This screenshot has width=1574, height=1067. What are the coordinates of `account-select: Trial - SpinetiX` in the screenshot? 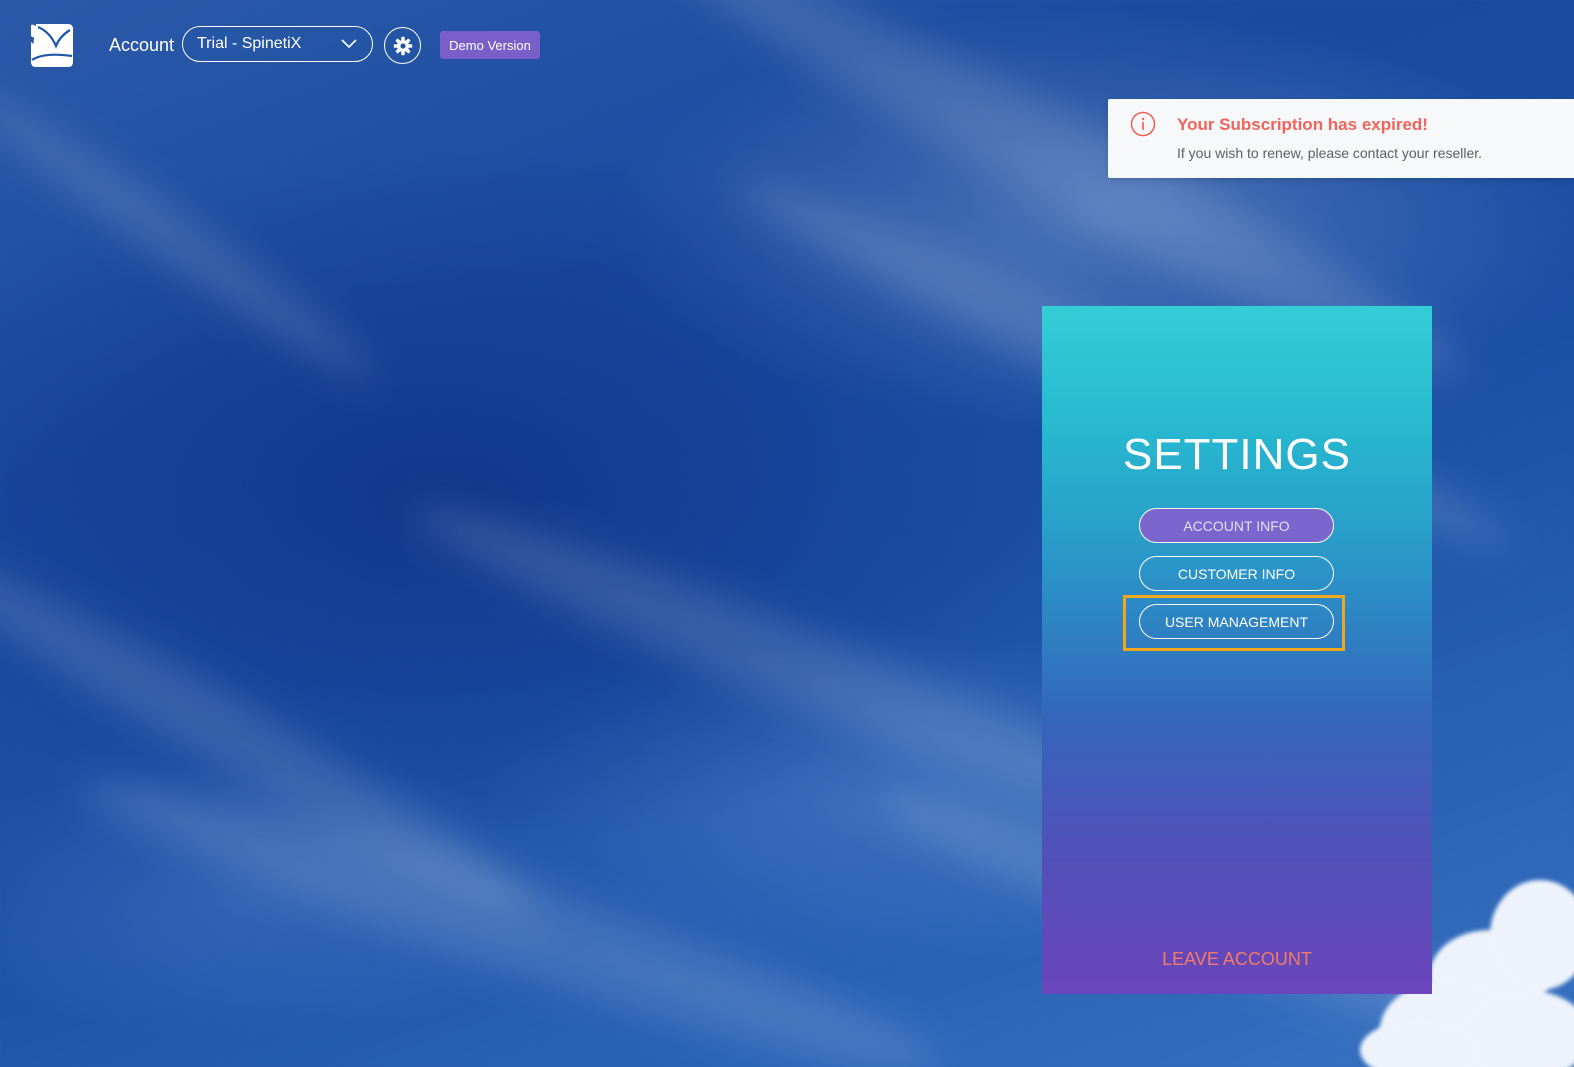 It's located at (277, 44).